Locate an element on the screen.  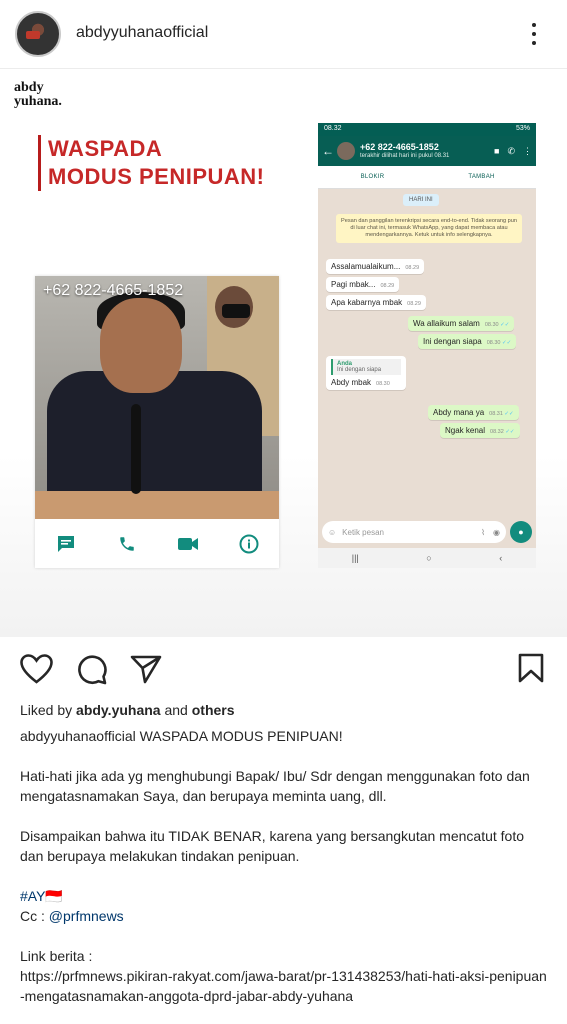
microphone-icon is located at coordinates (136, 449).